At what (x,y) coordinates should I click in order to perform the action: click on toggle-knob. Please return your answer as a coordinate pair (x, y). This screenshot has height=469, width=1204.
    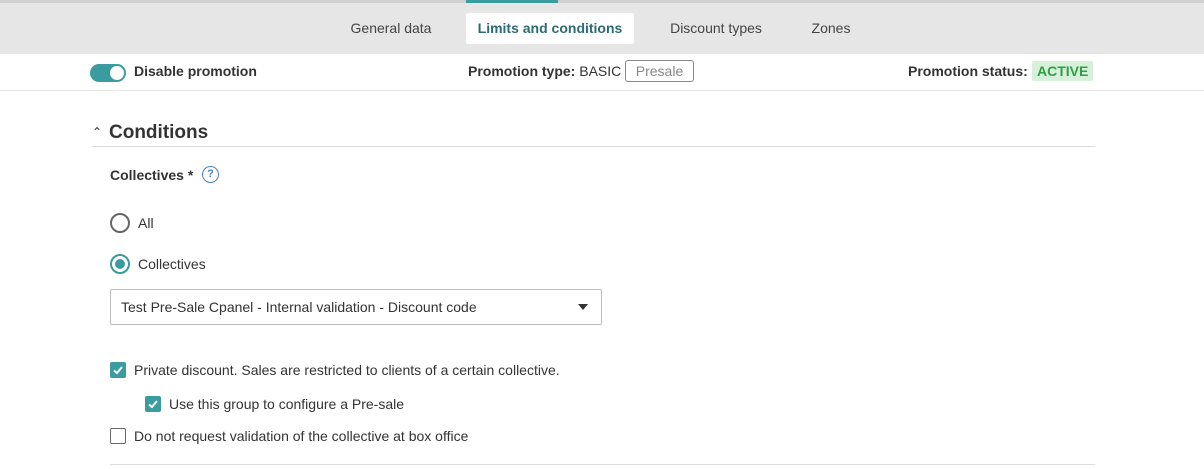
    Looking at the image, I should click on (117, 73).